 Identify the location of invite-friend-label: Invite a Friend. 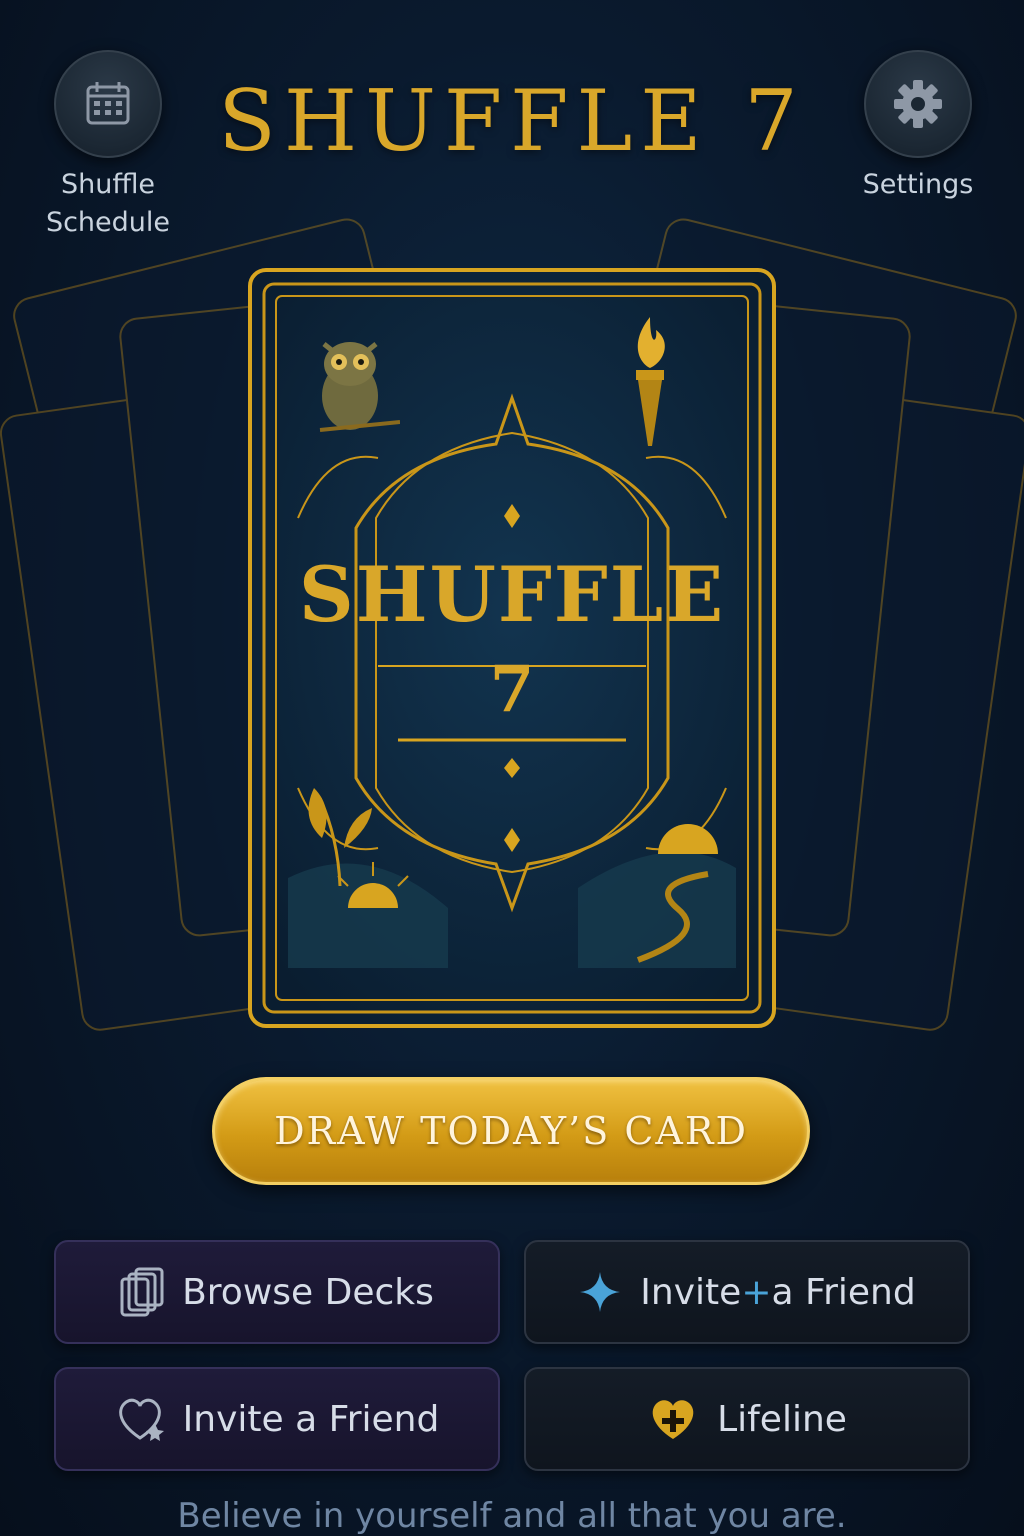
(311, 1419).